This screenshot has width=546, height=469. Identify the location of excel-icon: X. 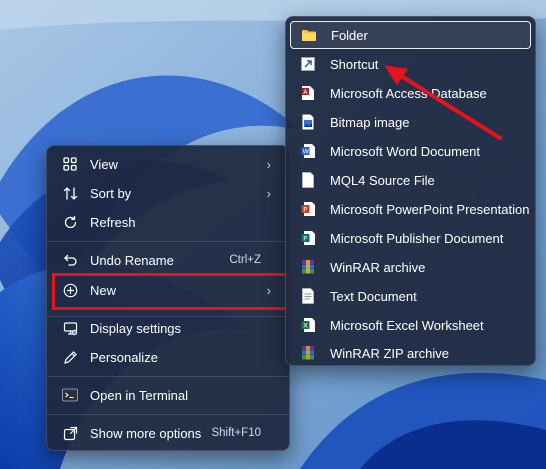
(308, 325).